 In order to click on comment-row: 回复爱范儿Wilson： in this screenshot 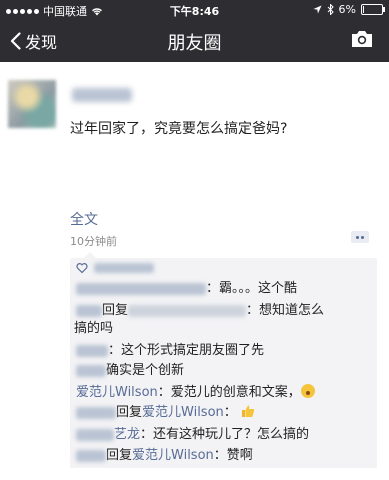, I will do `click(165, 413)`.